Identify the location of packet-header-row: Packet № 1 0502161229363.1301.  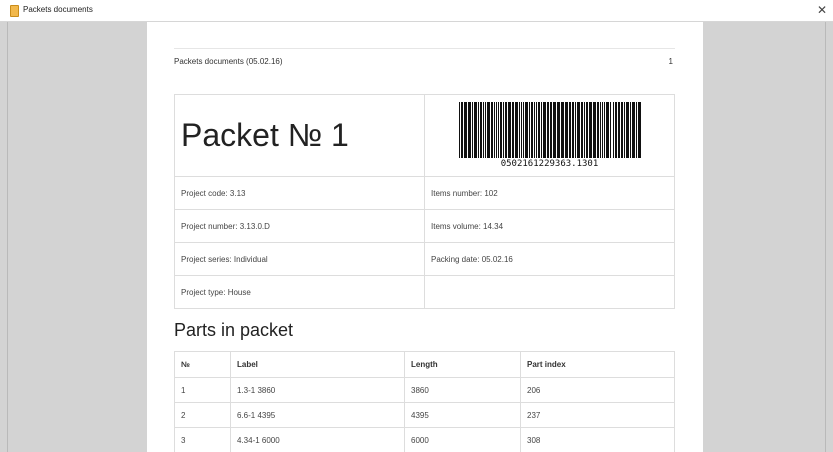
(424, 135).